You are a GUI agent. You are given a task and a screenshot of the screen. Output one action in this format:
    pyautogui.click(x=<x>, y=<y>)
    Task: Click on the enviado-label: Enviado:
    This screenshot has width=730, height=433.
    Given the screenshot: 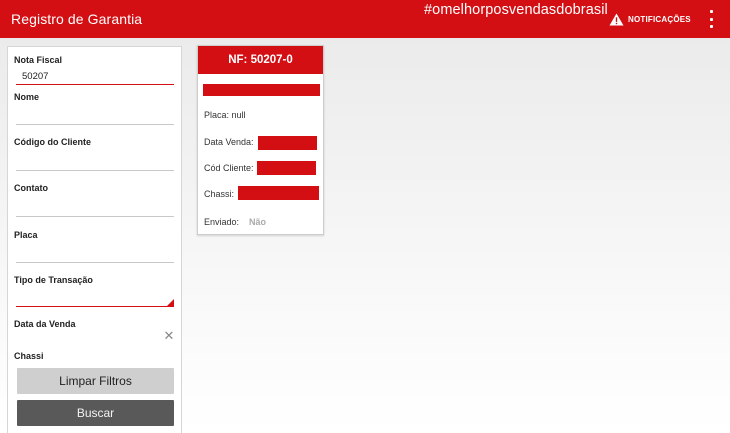 What is the action you would take?
    pyautogui.click(x=222, y=222)
    